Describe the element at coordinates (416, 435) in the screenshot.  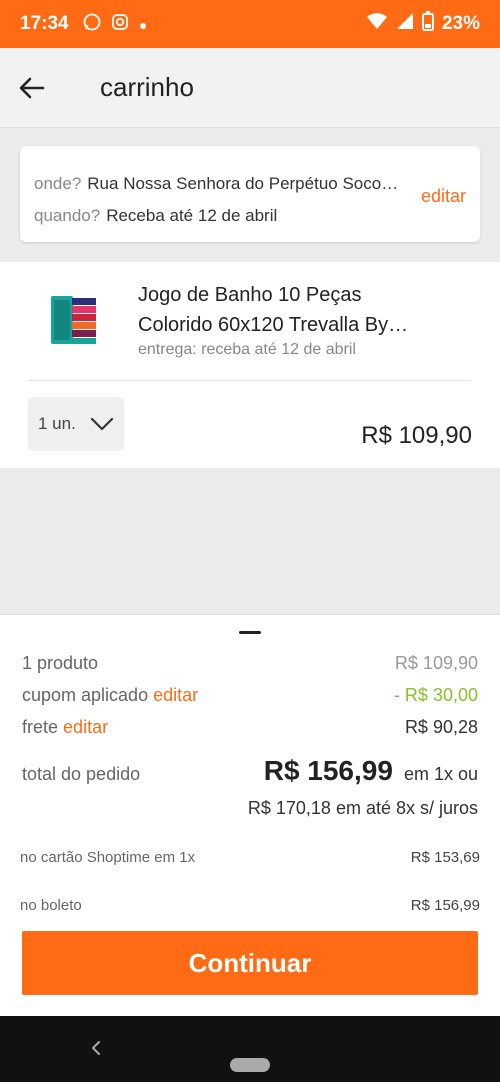
I see `product-price: R$ 109,90` at that location.